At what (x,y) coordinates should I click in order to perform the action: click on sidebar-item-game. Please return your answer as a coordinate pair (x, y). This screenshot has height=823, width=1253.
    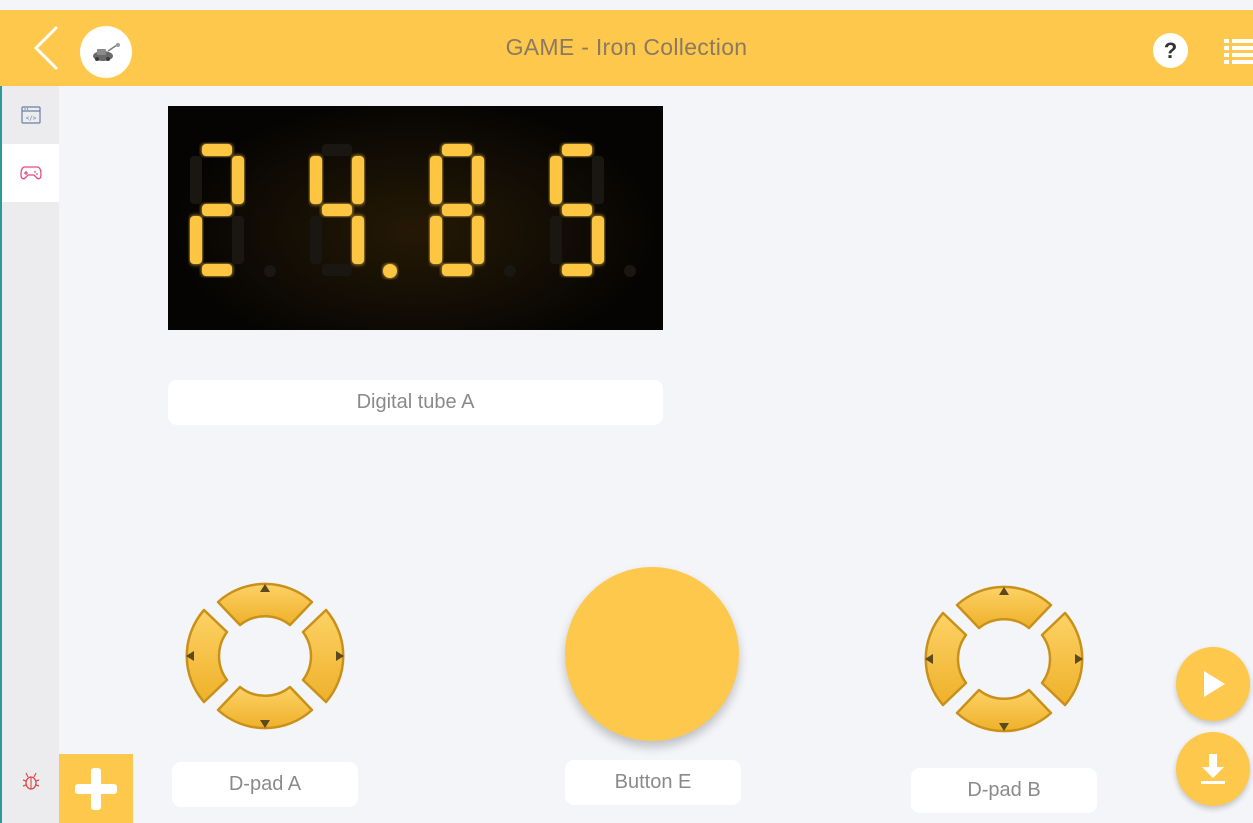
    Looking at the image, I should click on (30, 173).